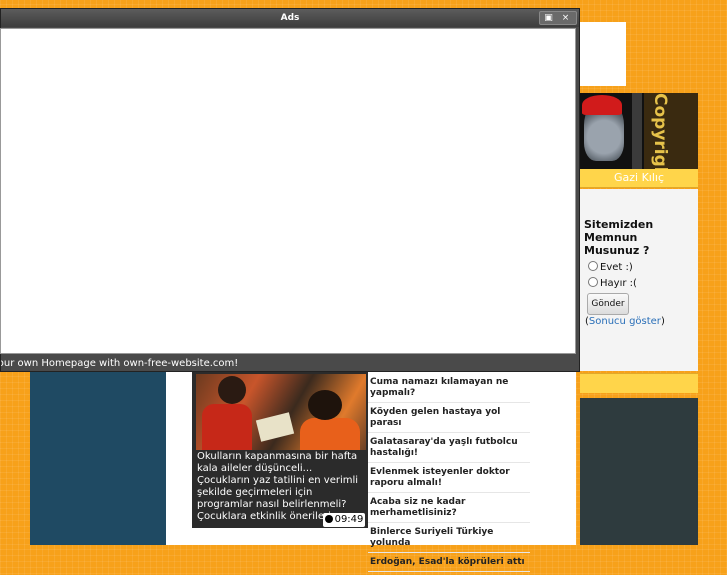 The image size is (727, 575). Describe the element at coordinates (328, 519) in the screenshot. I see `clock-icon` at that location.